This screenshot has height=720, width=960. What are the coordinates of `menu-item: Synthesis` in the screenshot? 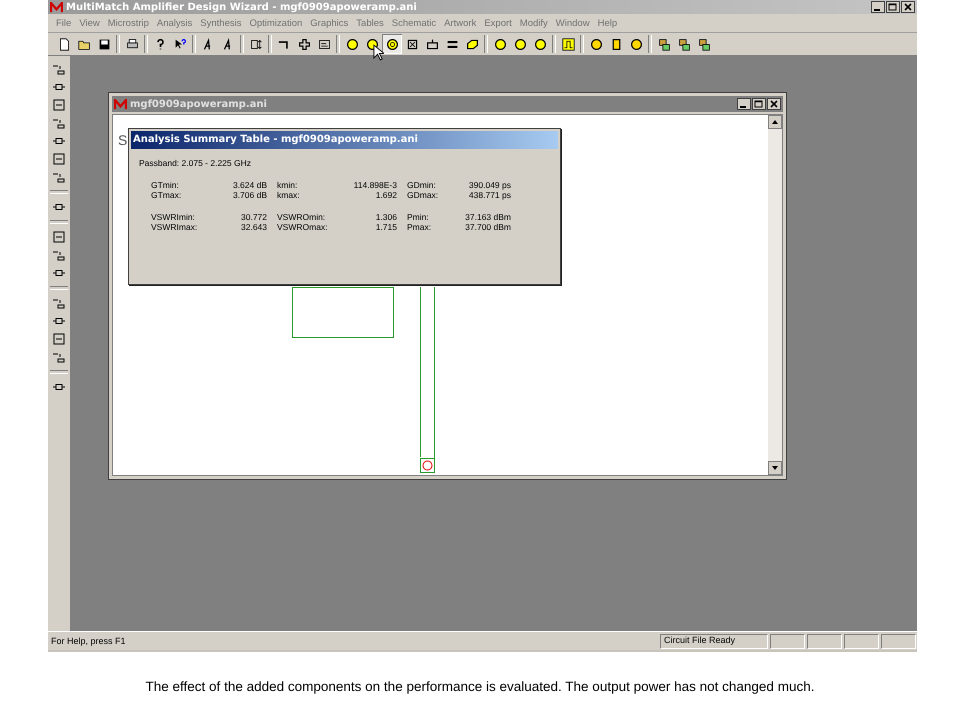 It's located at (221, 23).